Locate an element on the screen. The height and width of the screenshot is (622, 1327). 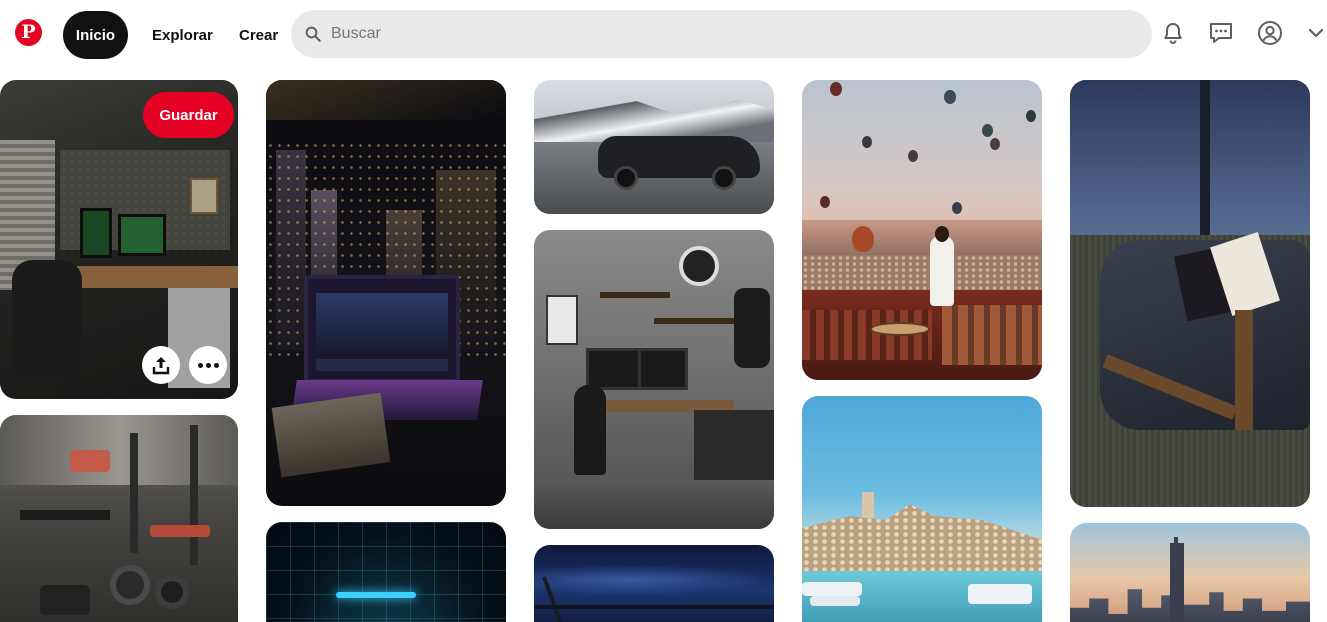
search-input is located at coordinates (721, 34).